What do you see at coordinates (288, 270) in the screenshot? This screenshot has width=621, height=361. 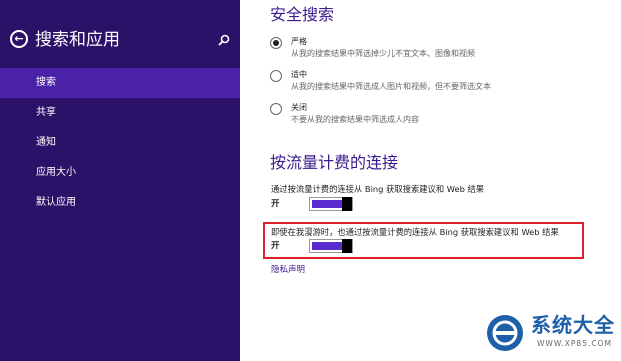 I see `privacy-statement-link: 隐私声明` at bounding box center [288, 270].